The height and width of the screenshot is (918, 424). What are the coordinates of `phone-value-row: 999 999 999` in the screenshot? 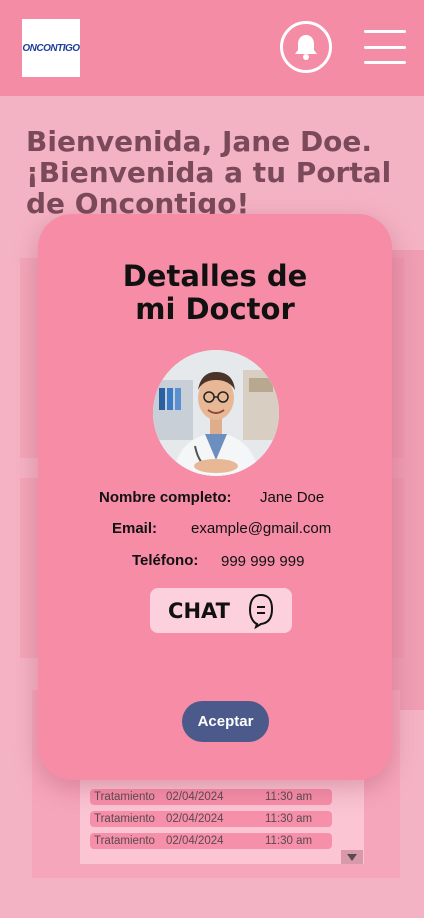 It's located at (262, 561).